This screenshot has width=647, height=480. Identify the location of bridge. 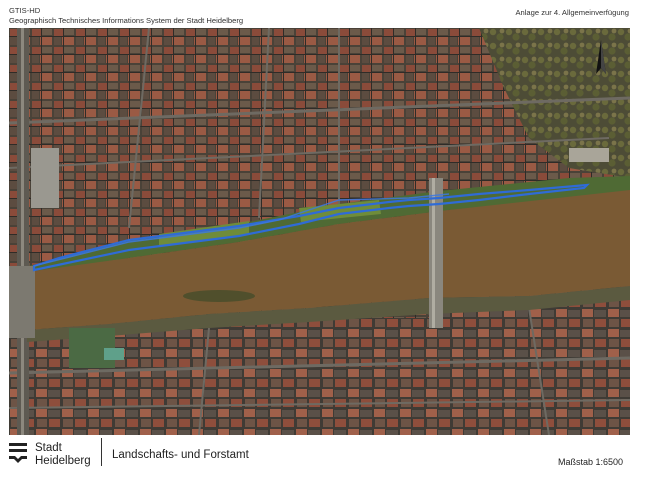
(436, 253).